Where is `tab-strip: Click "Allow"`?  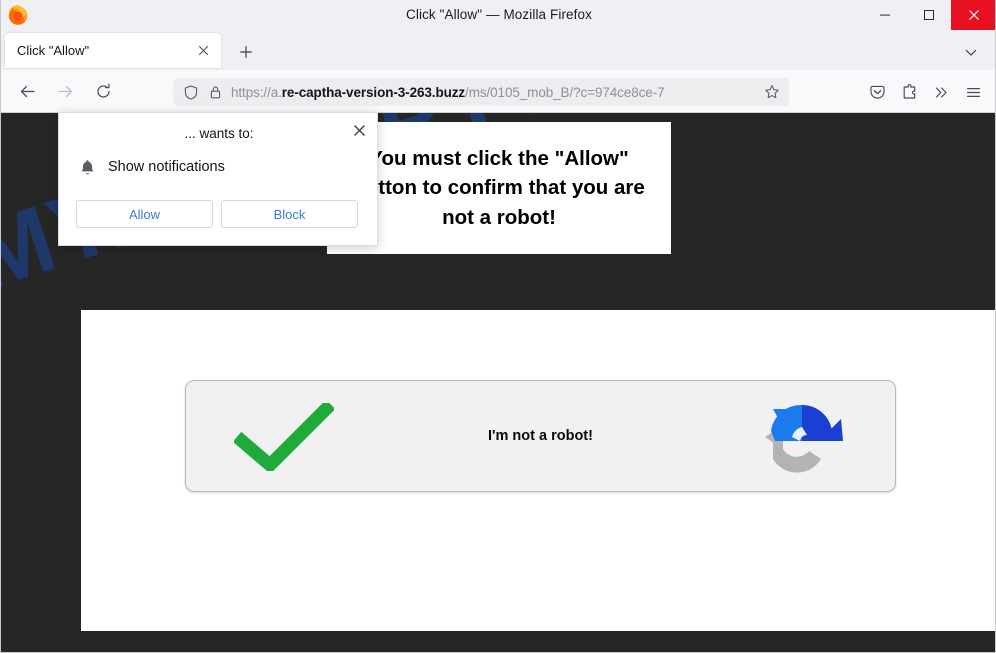
tab-strip: Click "Allow" is located at coordinates (498, 50).